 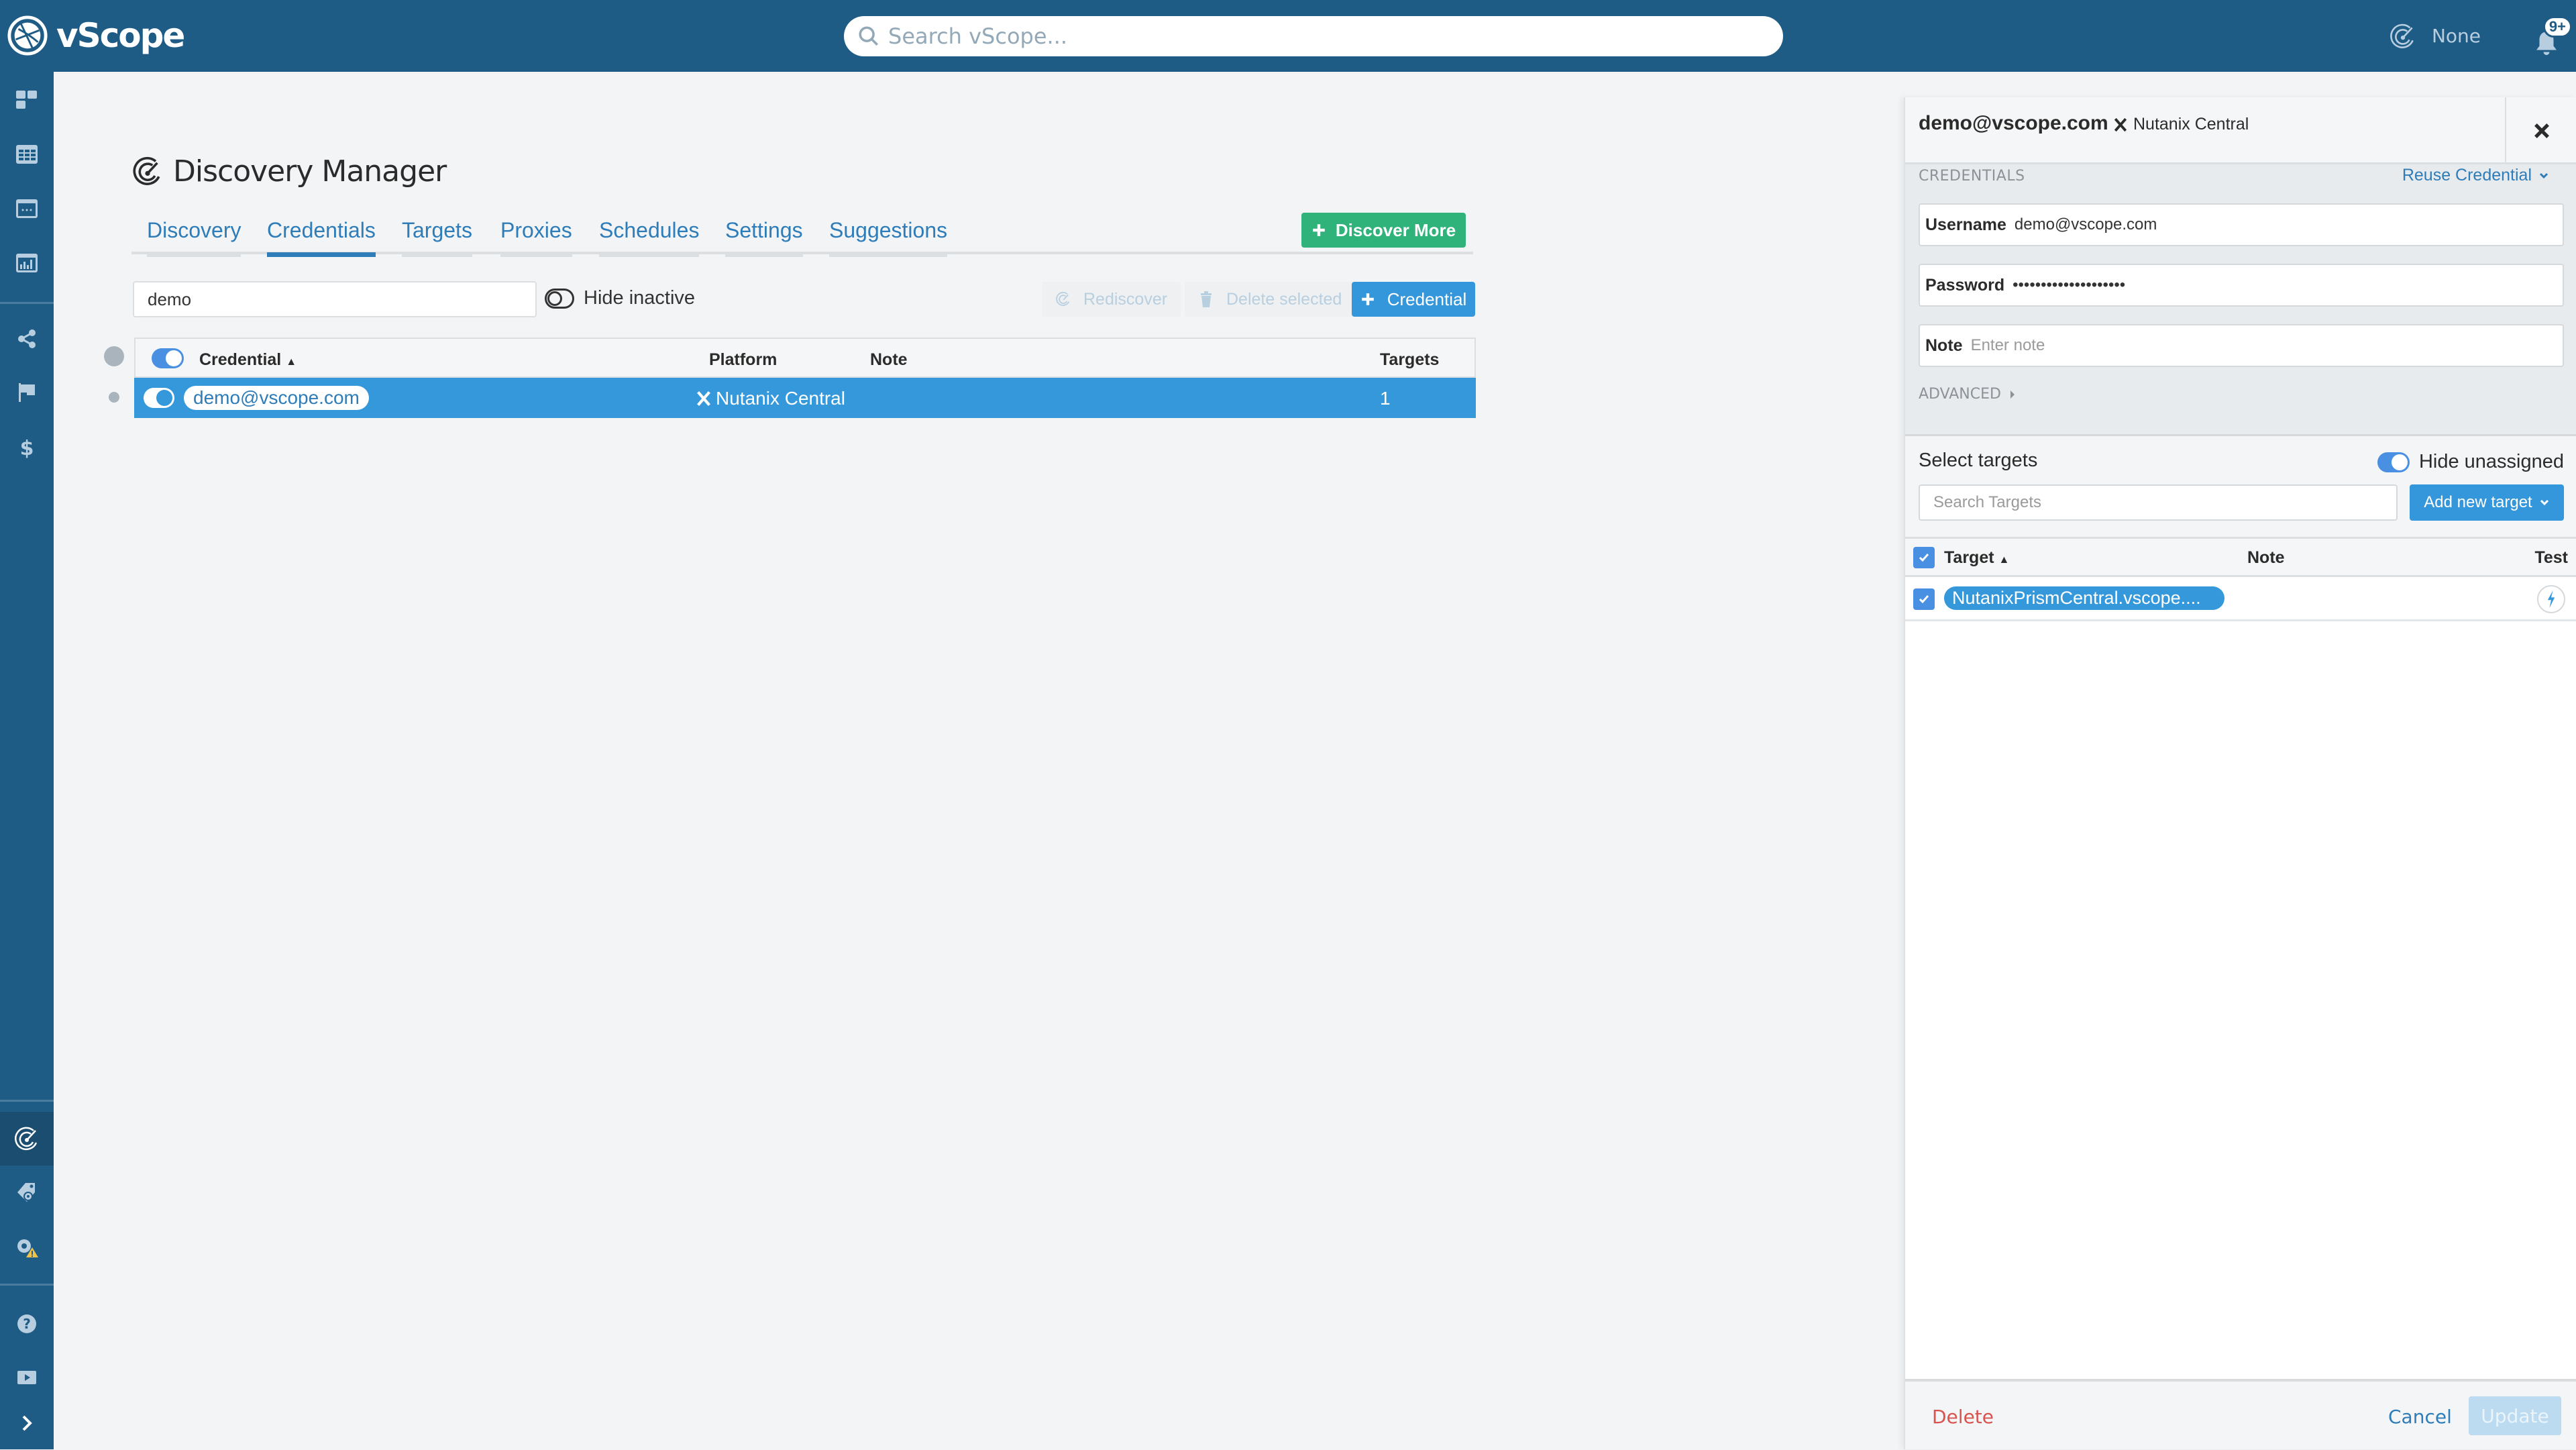 I want to click on tab-discovery: Discovery, so click(x=194, y=237).